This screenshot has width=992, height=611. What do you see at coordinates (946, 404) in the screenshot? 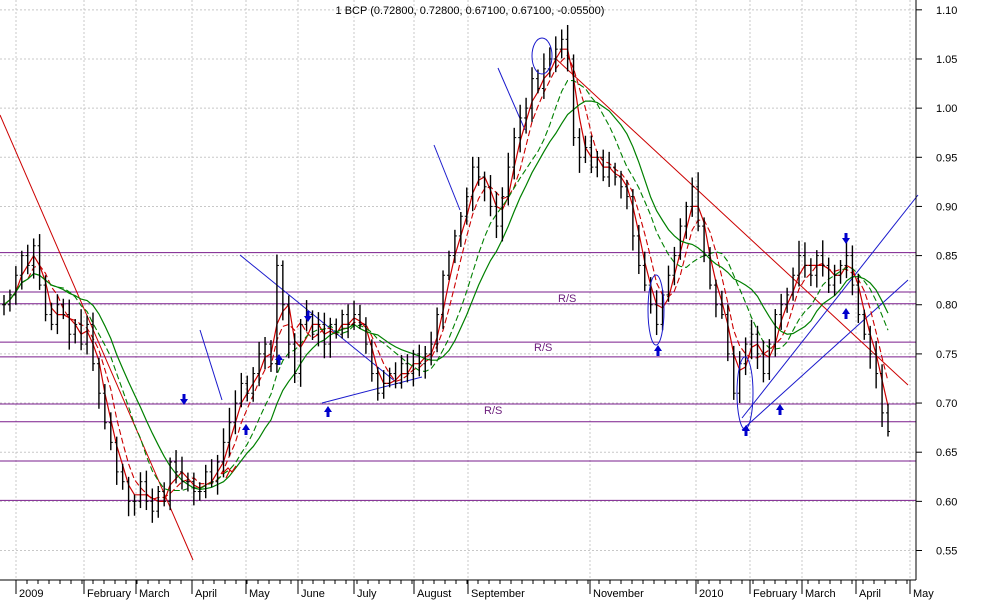
I see `y-tick-label: 0.70` at bounding box center [946, 404].